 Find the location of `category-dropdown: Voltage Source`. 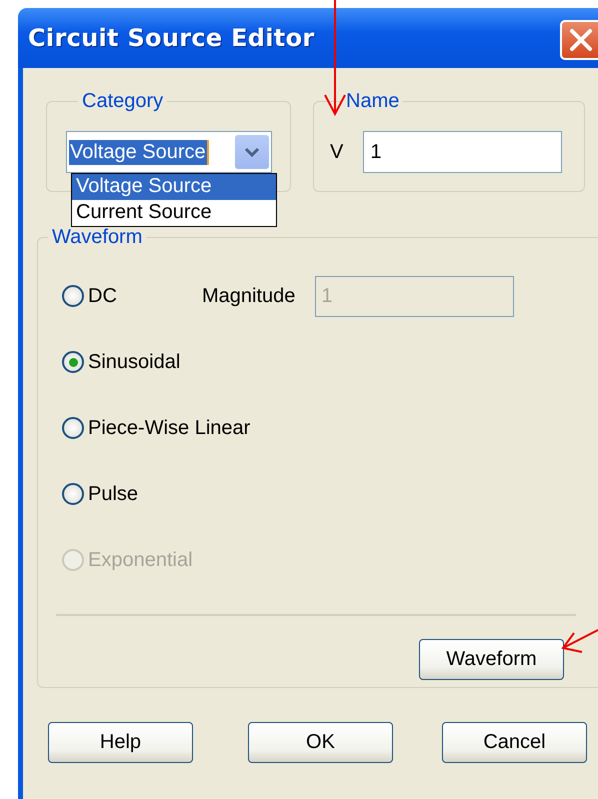

category-dropdown: Voltage Source is located at coordinates (169, 152).